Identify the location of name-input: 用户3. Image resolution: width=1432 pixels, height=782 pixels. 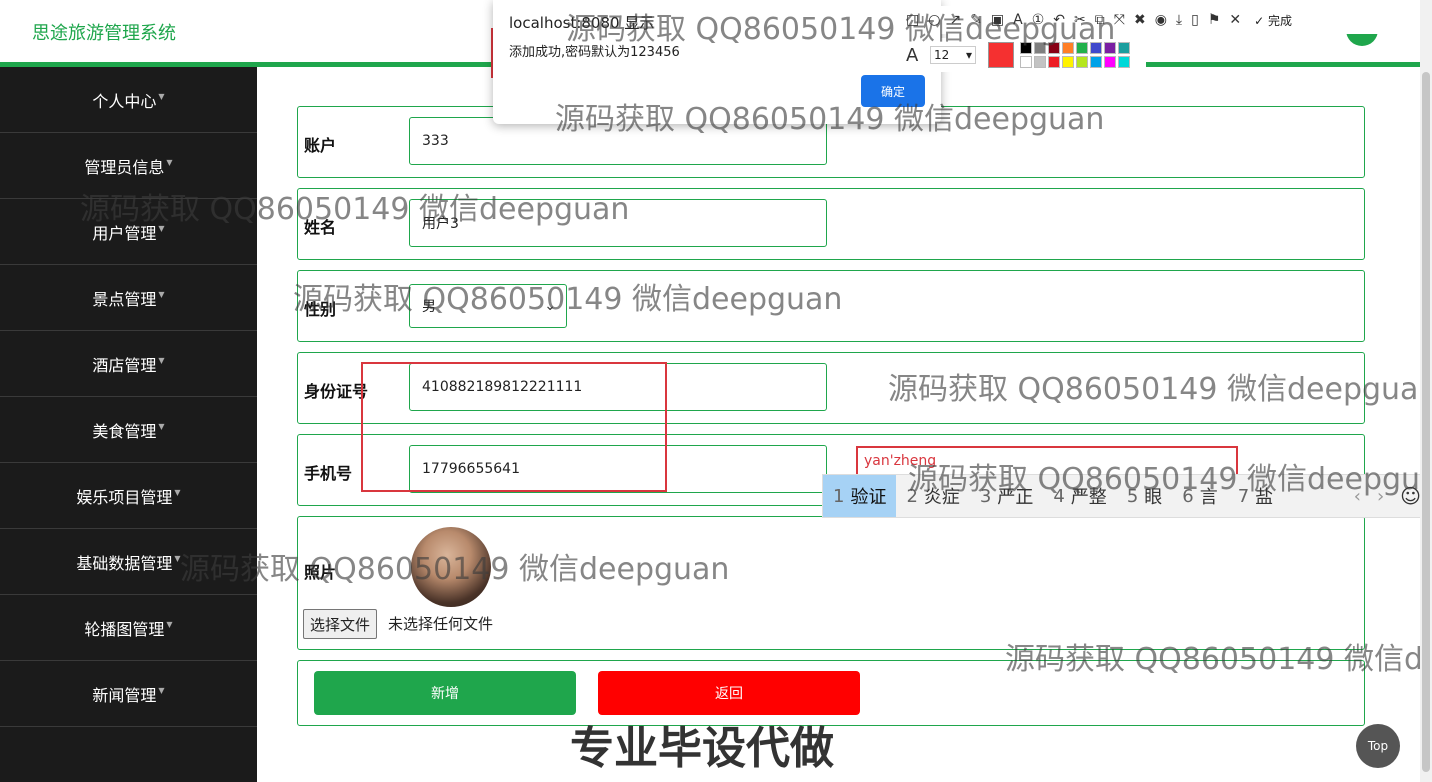
(618, 223).